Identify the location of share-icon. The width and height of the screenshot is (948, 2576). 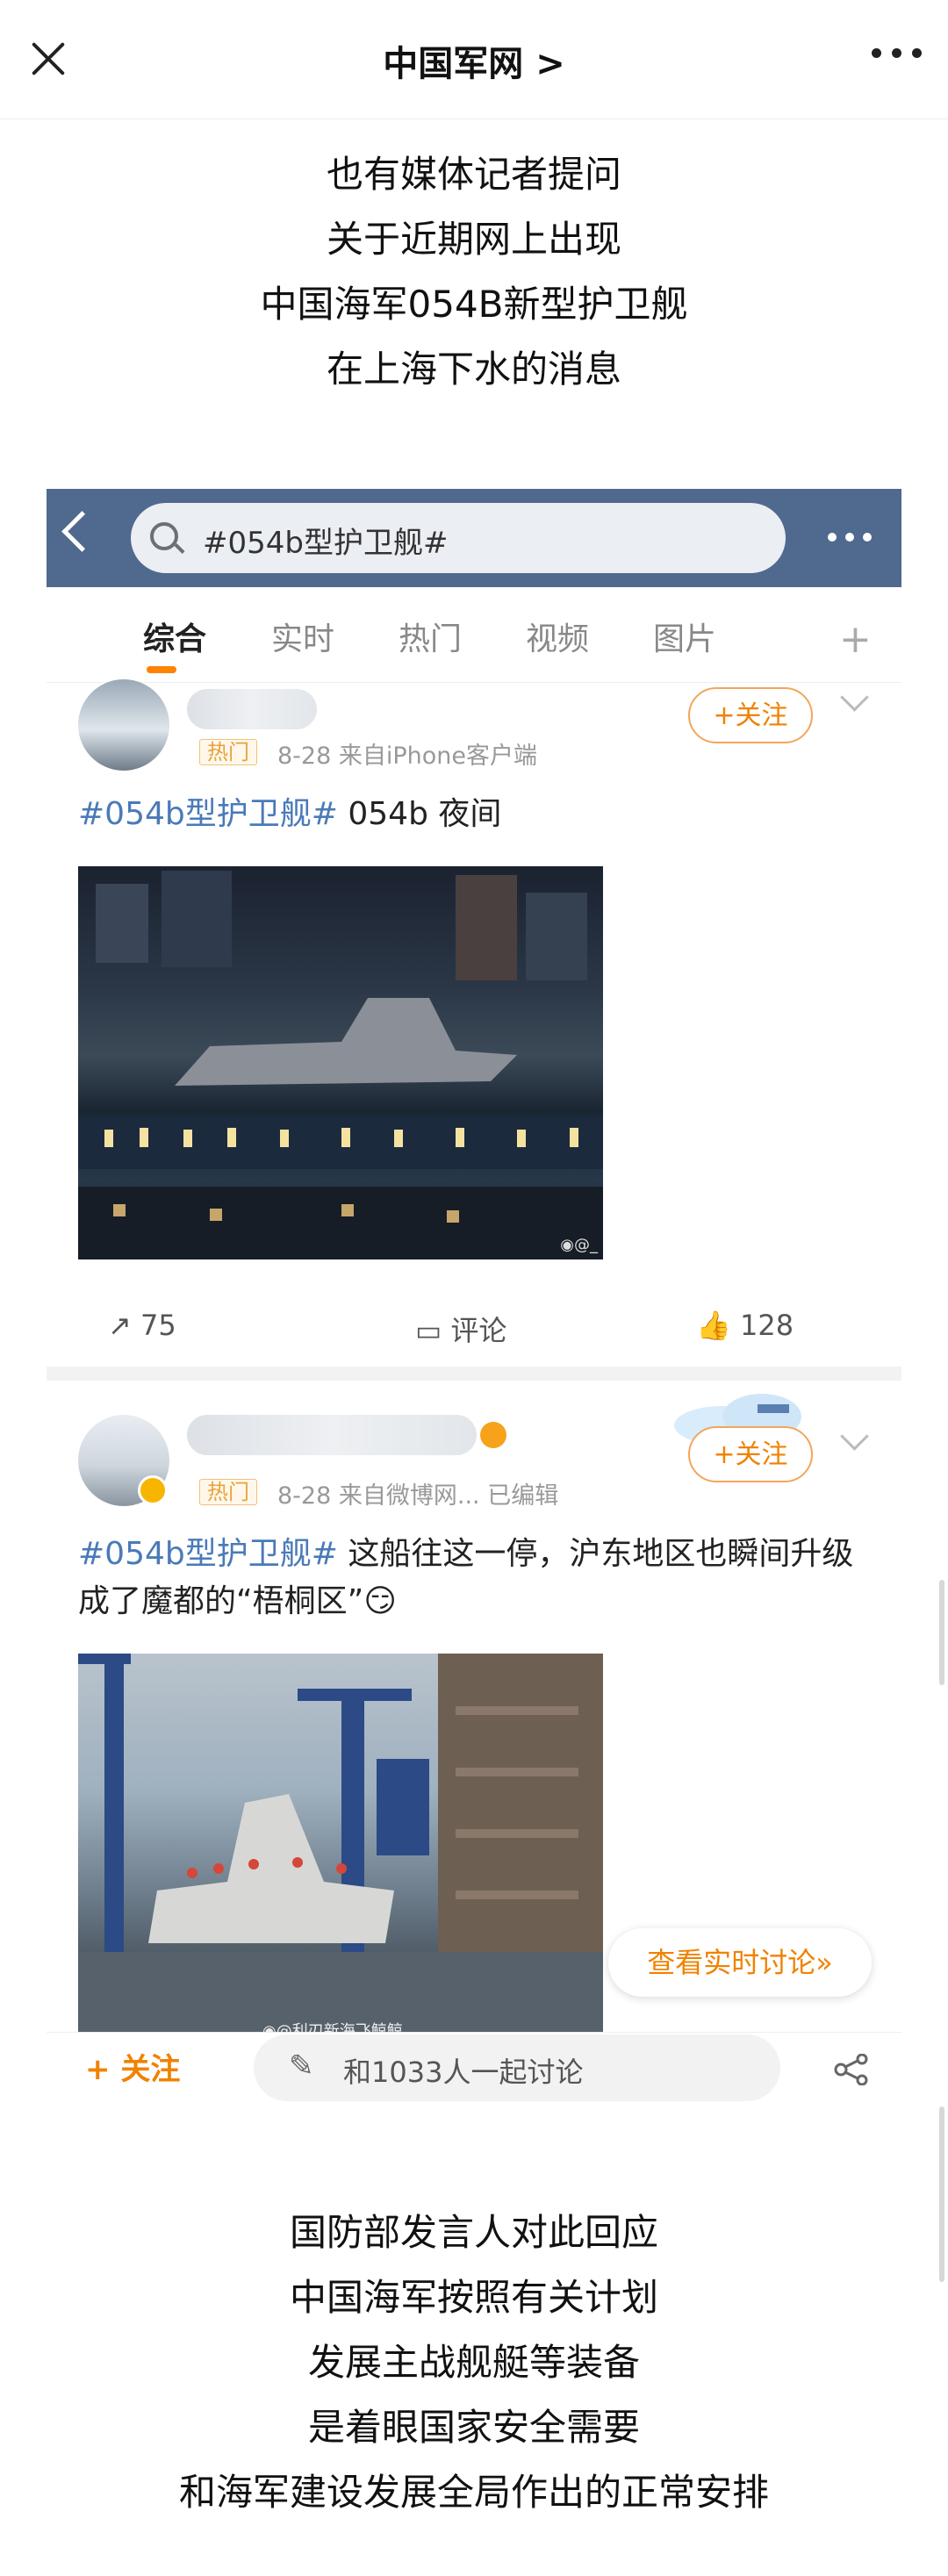
(852, 2069).